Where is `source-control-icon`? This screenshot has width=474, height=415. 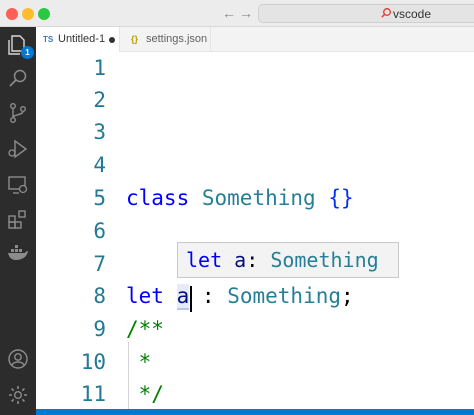 source-control-icon is located at coordinates (17, 113).